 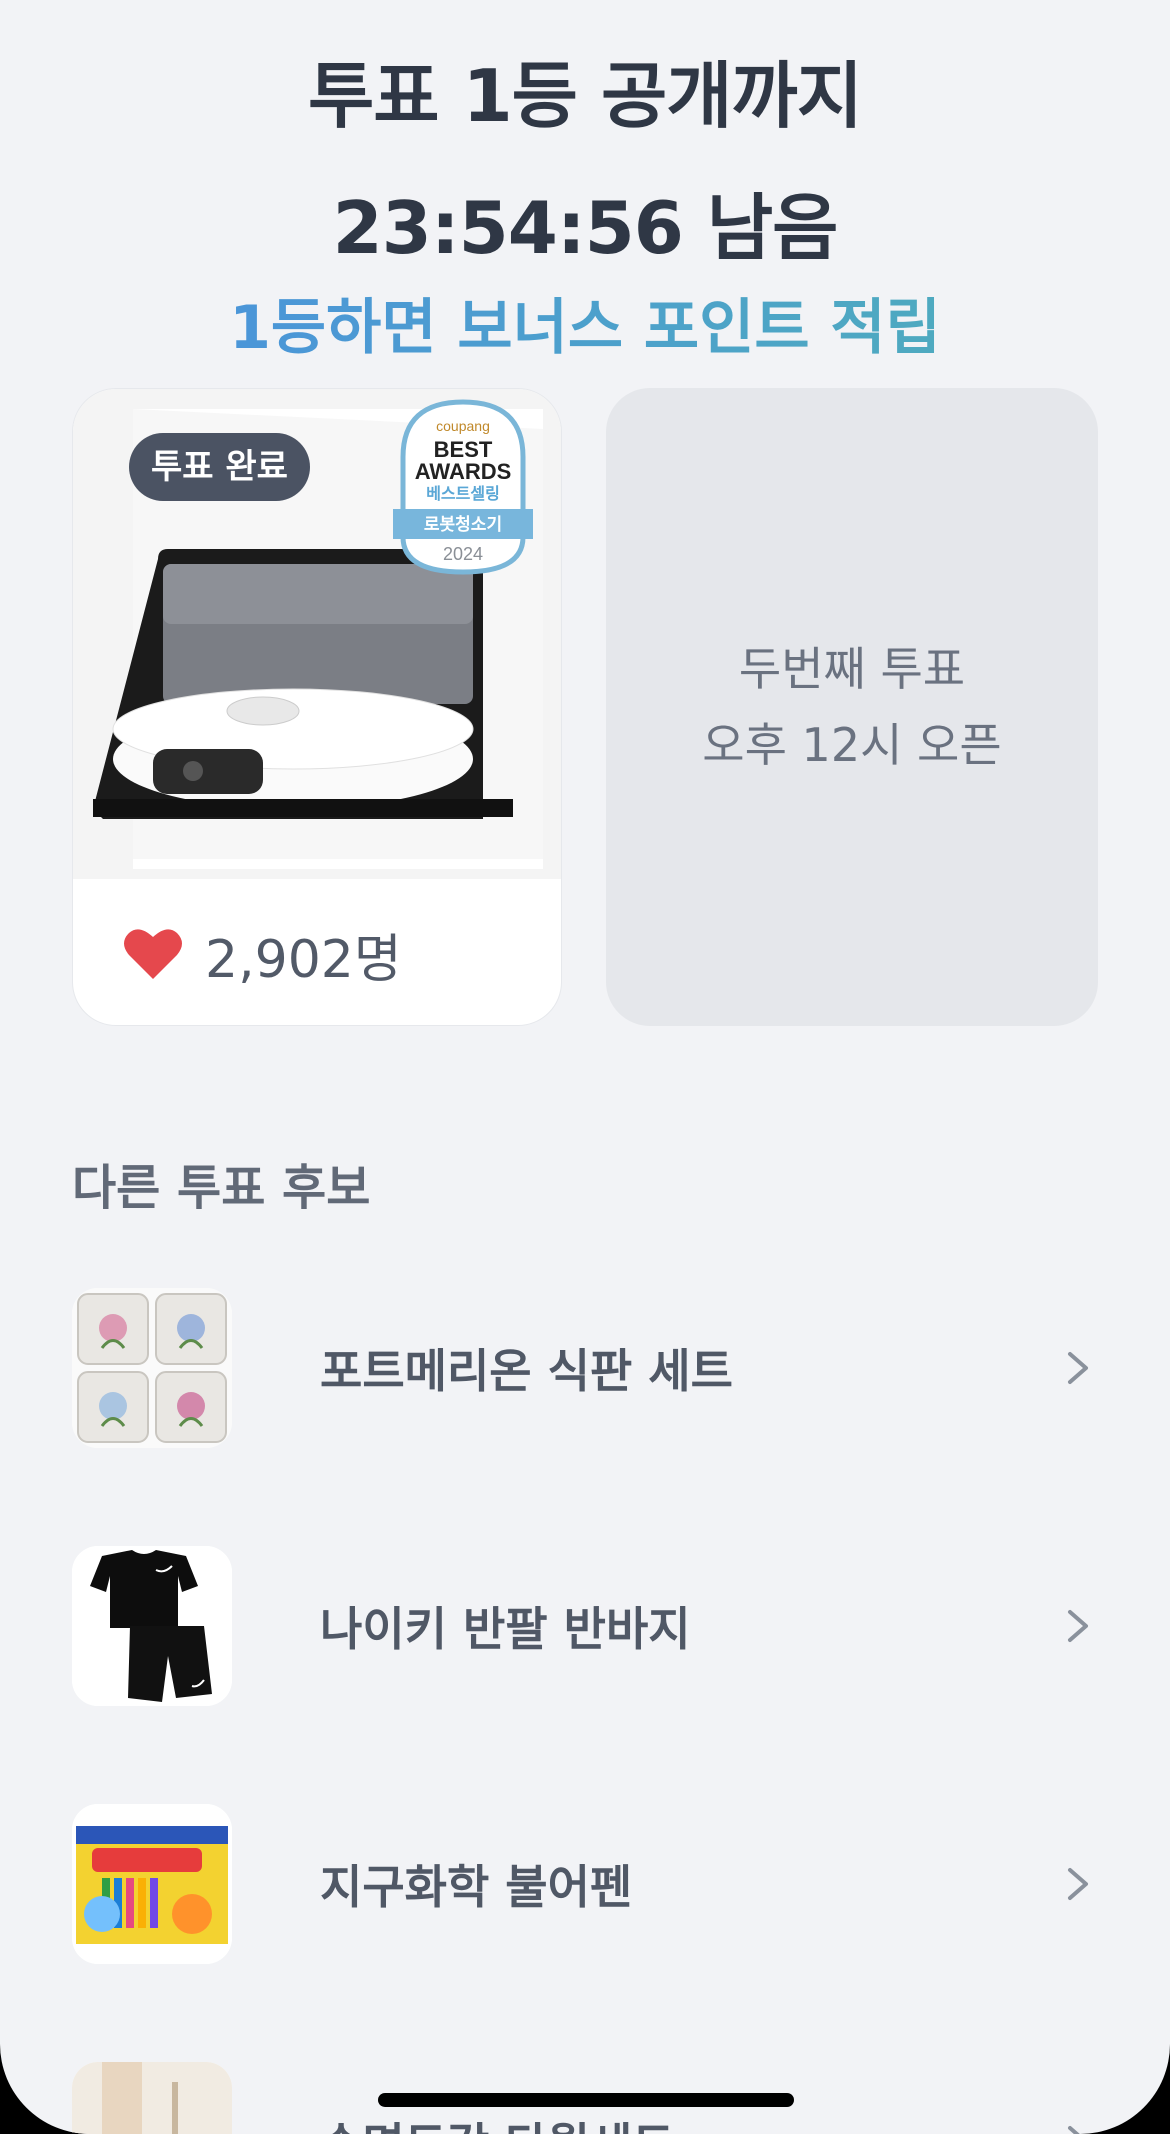 I want to click on award-category: 로봇청소기, so click(x=463, y=524).